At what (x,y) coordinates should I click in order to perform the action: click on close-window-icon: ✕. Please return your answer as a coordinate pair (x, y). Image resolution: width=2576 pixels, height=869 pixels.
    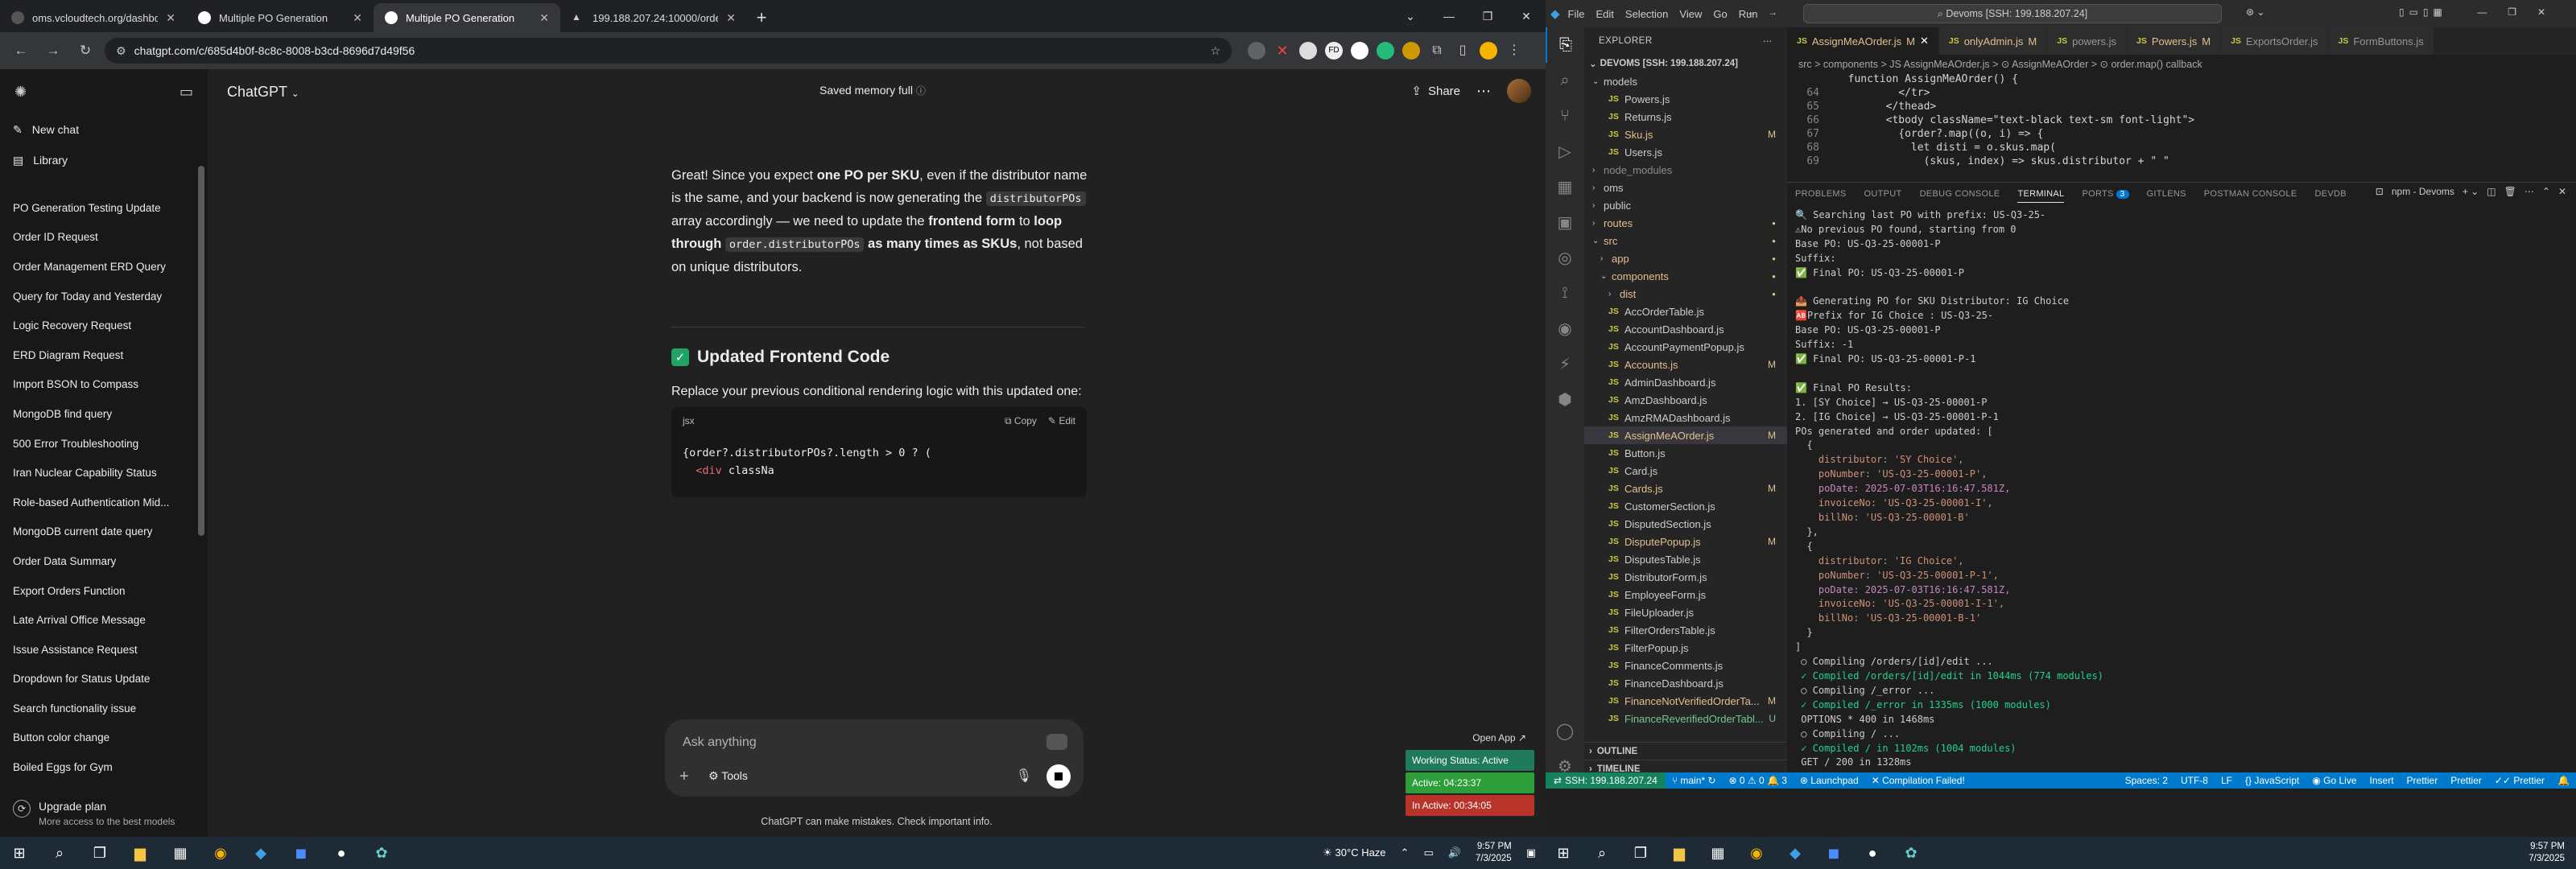
    Looking at the image, I should click on (1526, 16).